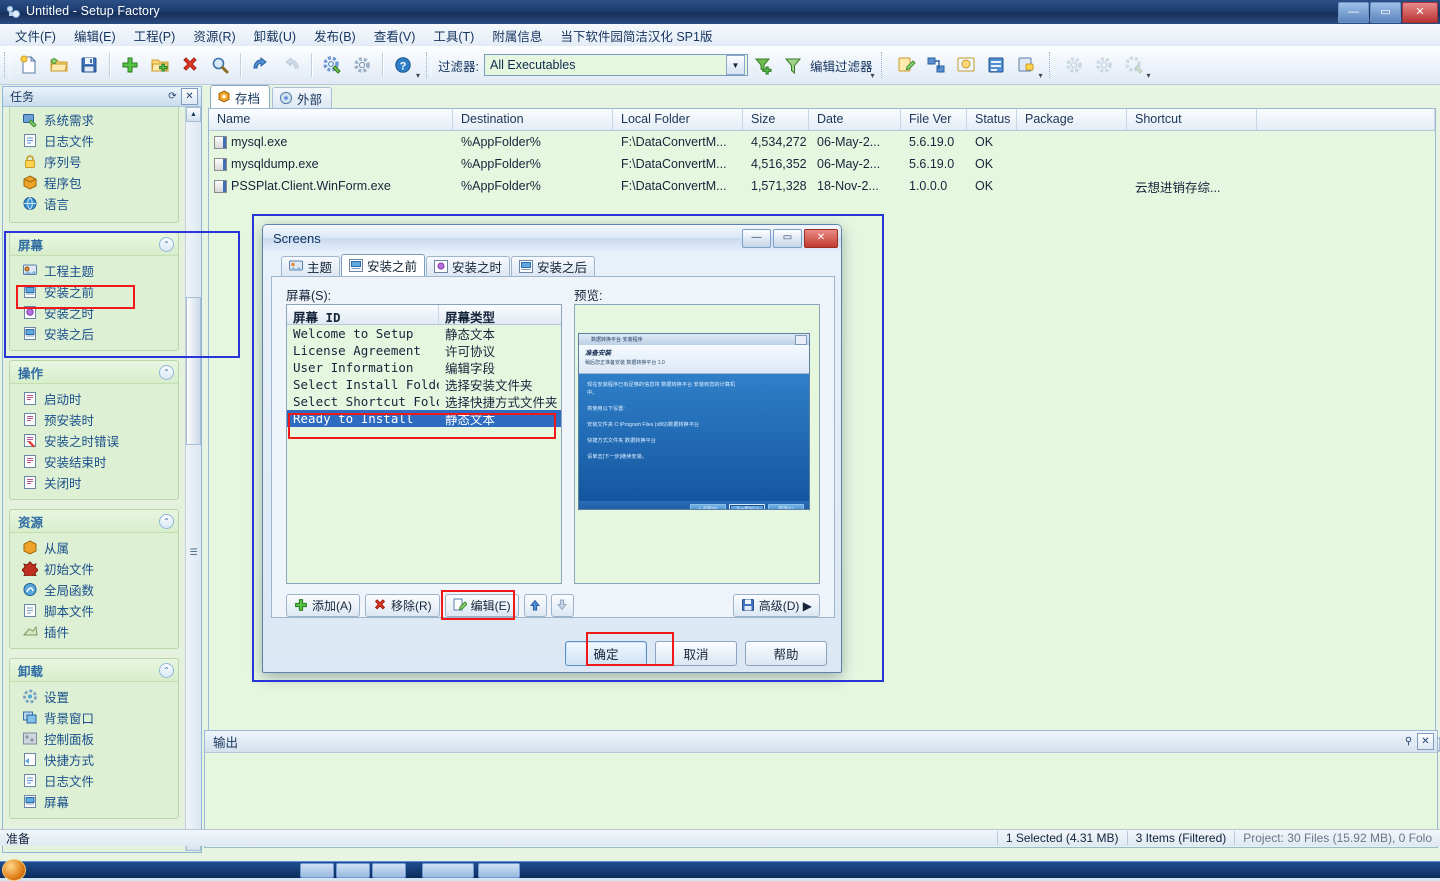  Describe the element at coordinates (786, 653) in the screenshot. I see `help-button: 帮助` at that location.